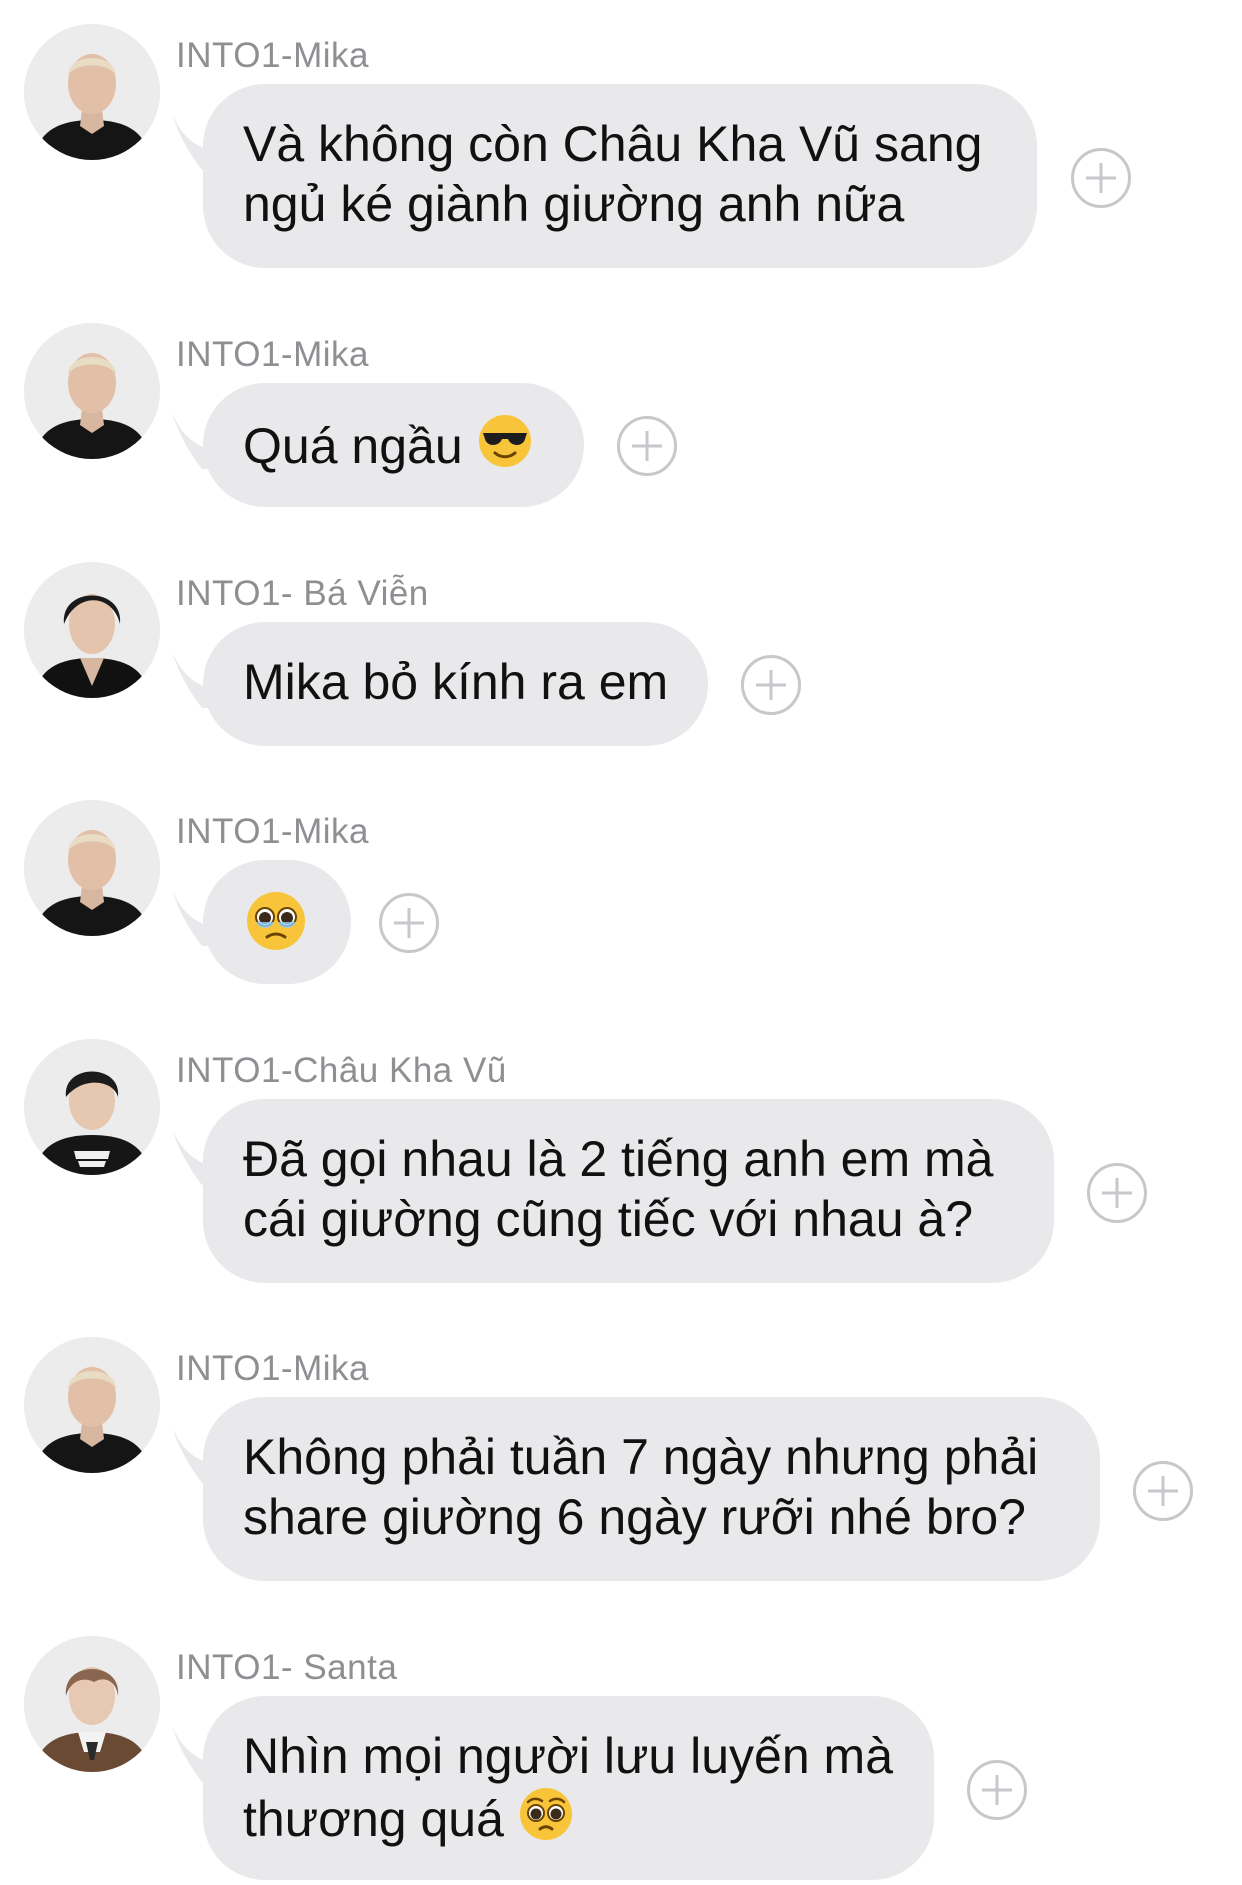 The width and height of the screenshot is (1242, 1885). Describe the element at coordinates (618, 1159) in the screenshot. I see `message-text: Đã gọi nhau là 2 tiếng anh em mà` at that location.